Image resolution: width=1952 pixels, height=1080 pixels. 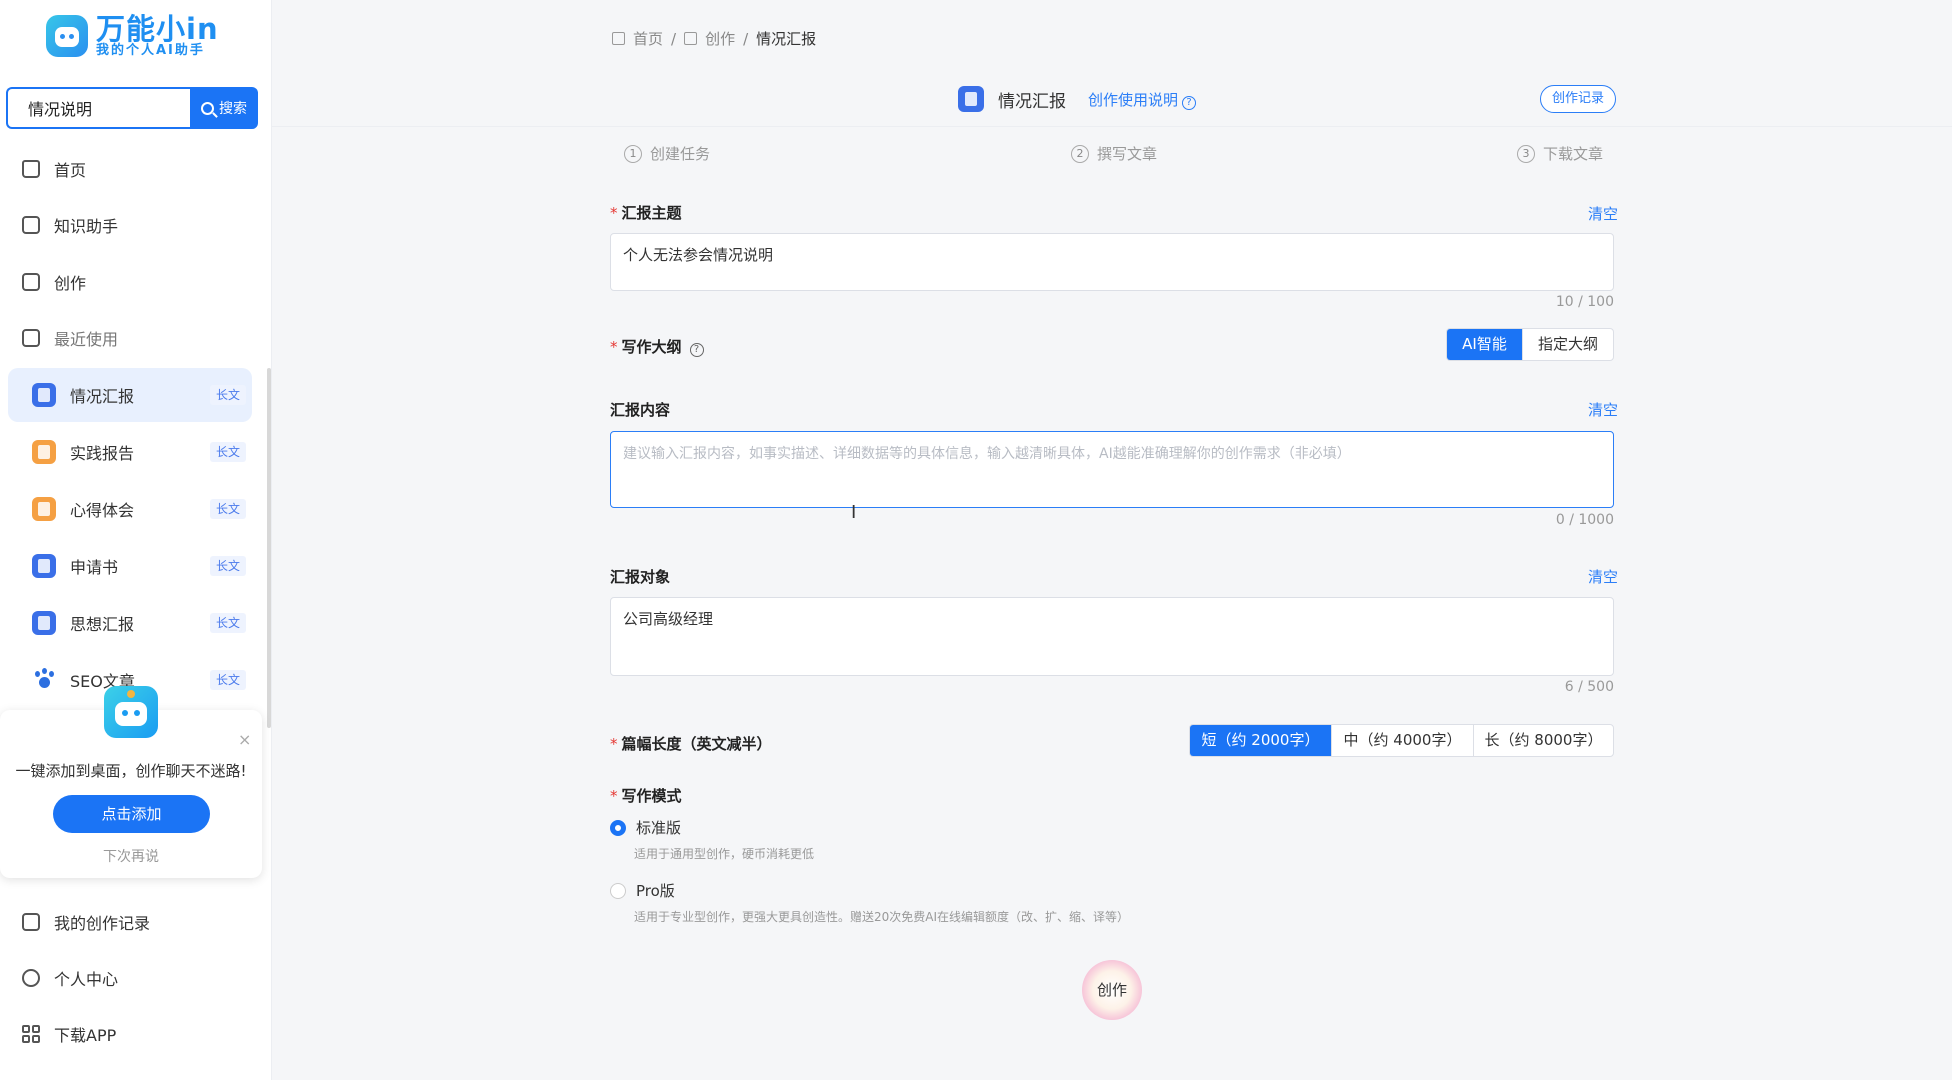 What do you see at coordinates (1568, 344) in the screenshot?
I see `outline-custom-option: 指定大纲` at bounding box center [1568, 344].